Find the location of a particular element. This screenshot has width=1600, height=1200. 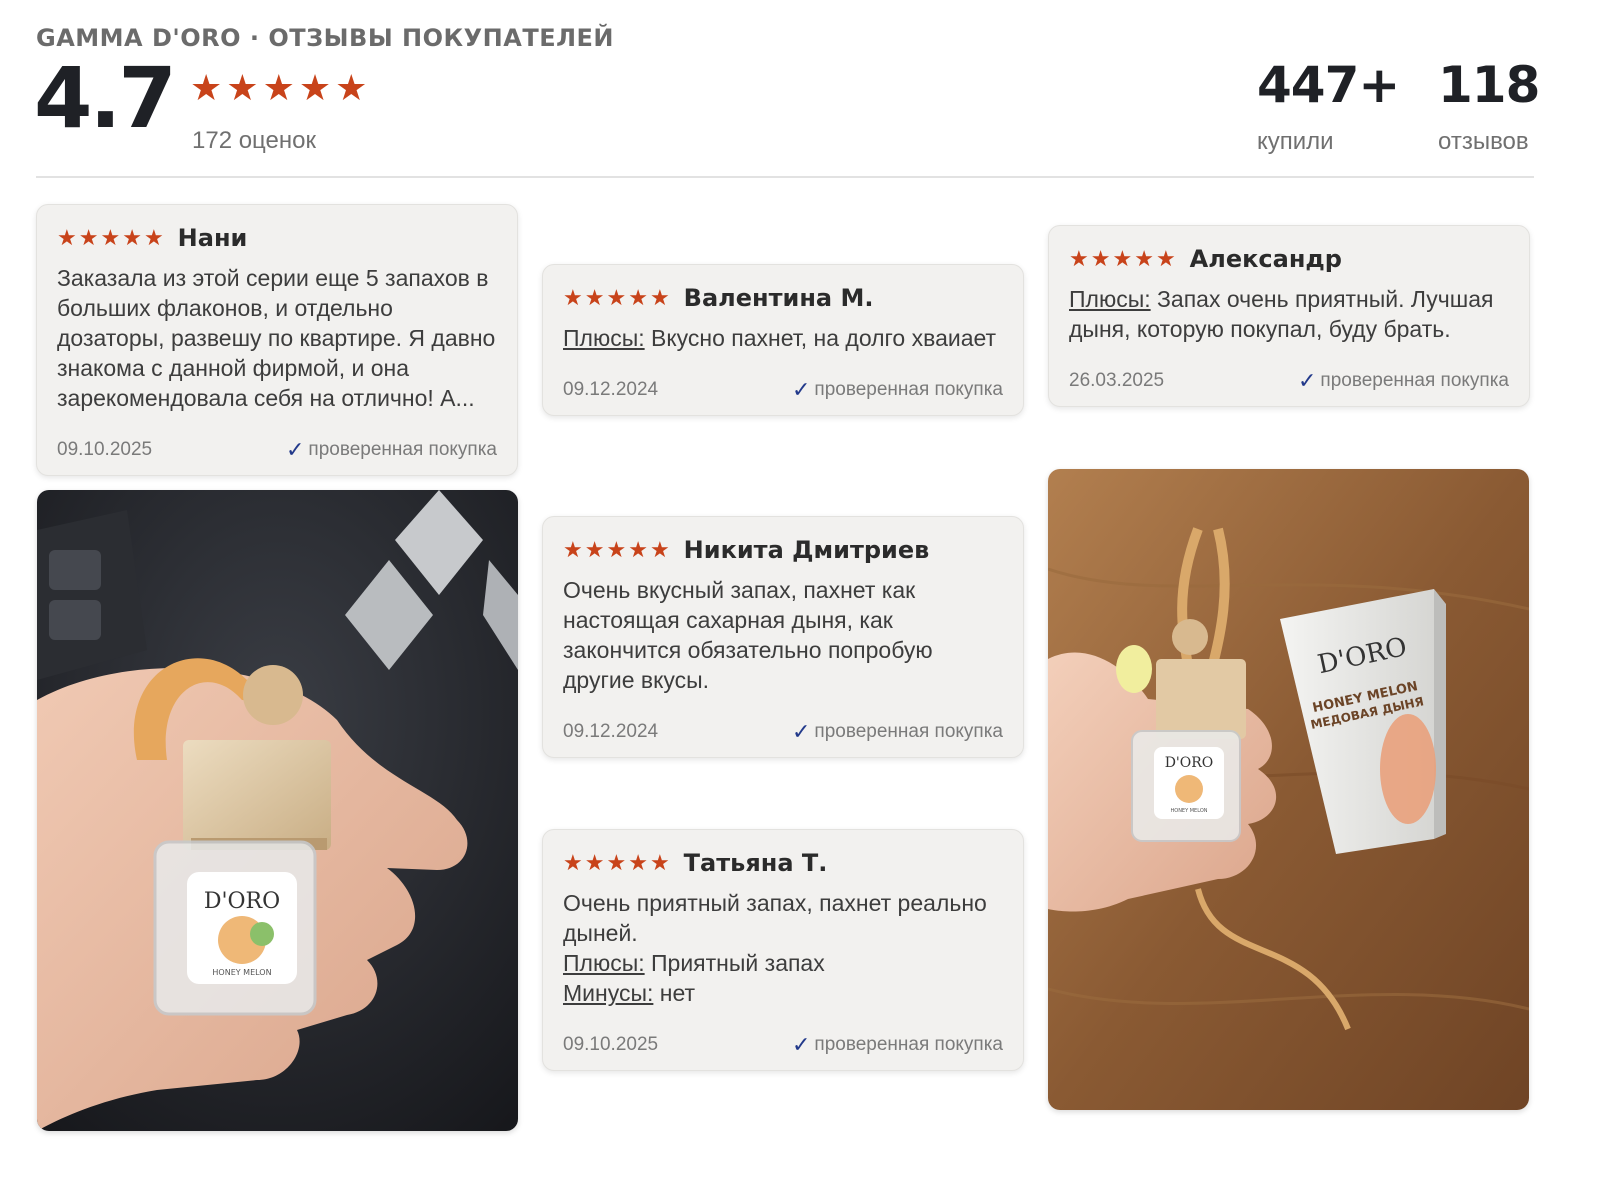

review-date: 09.10.2025 is located at coordinates (611, 1044).